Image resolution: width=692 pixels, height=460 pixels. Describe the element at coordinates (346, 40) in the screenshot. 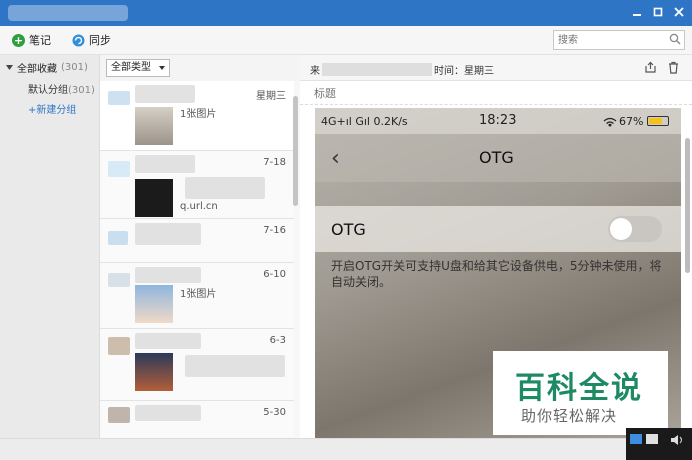

I see `toolbar: + 笔记 同步` at that location.